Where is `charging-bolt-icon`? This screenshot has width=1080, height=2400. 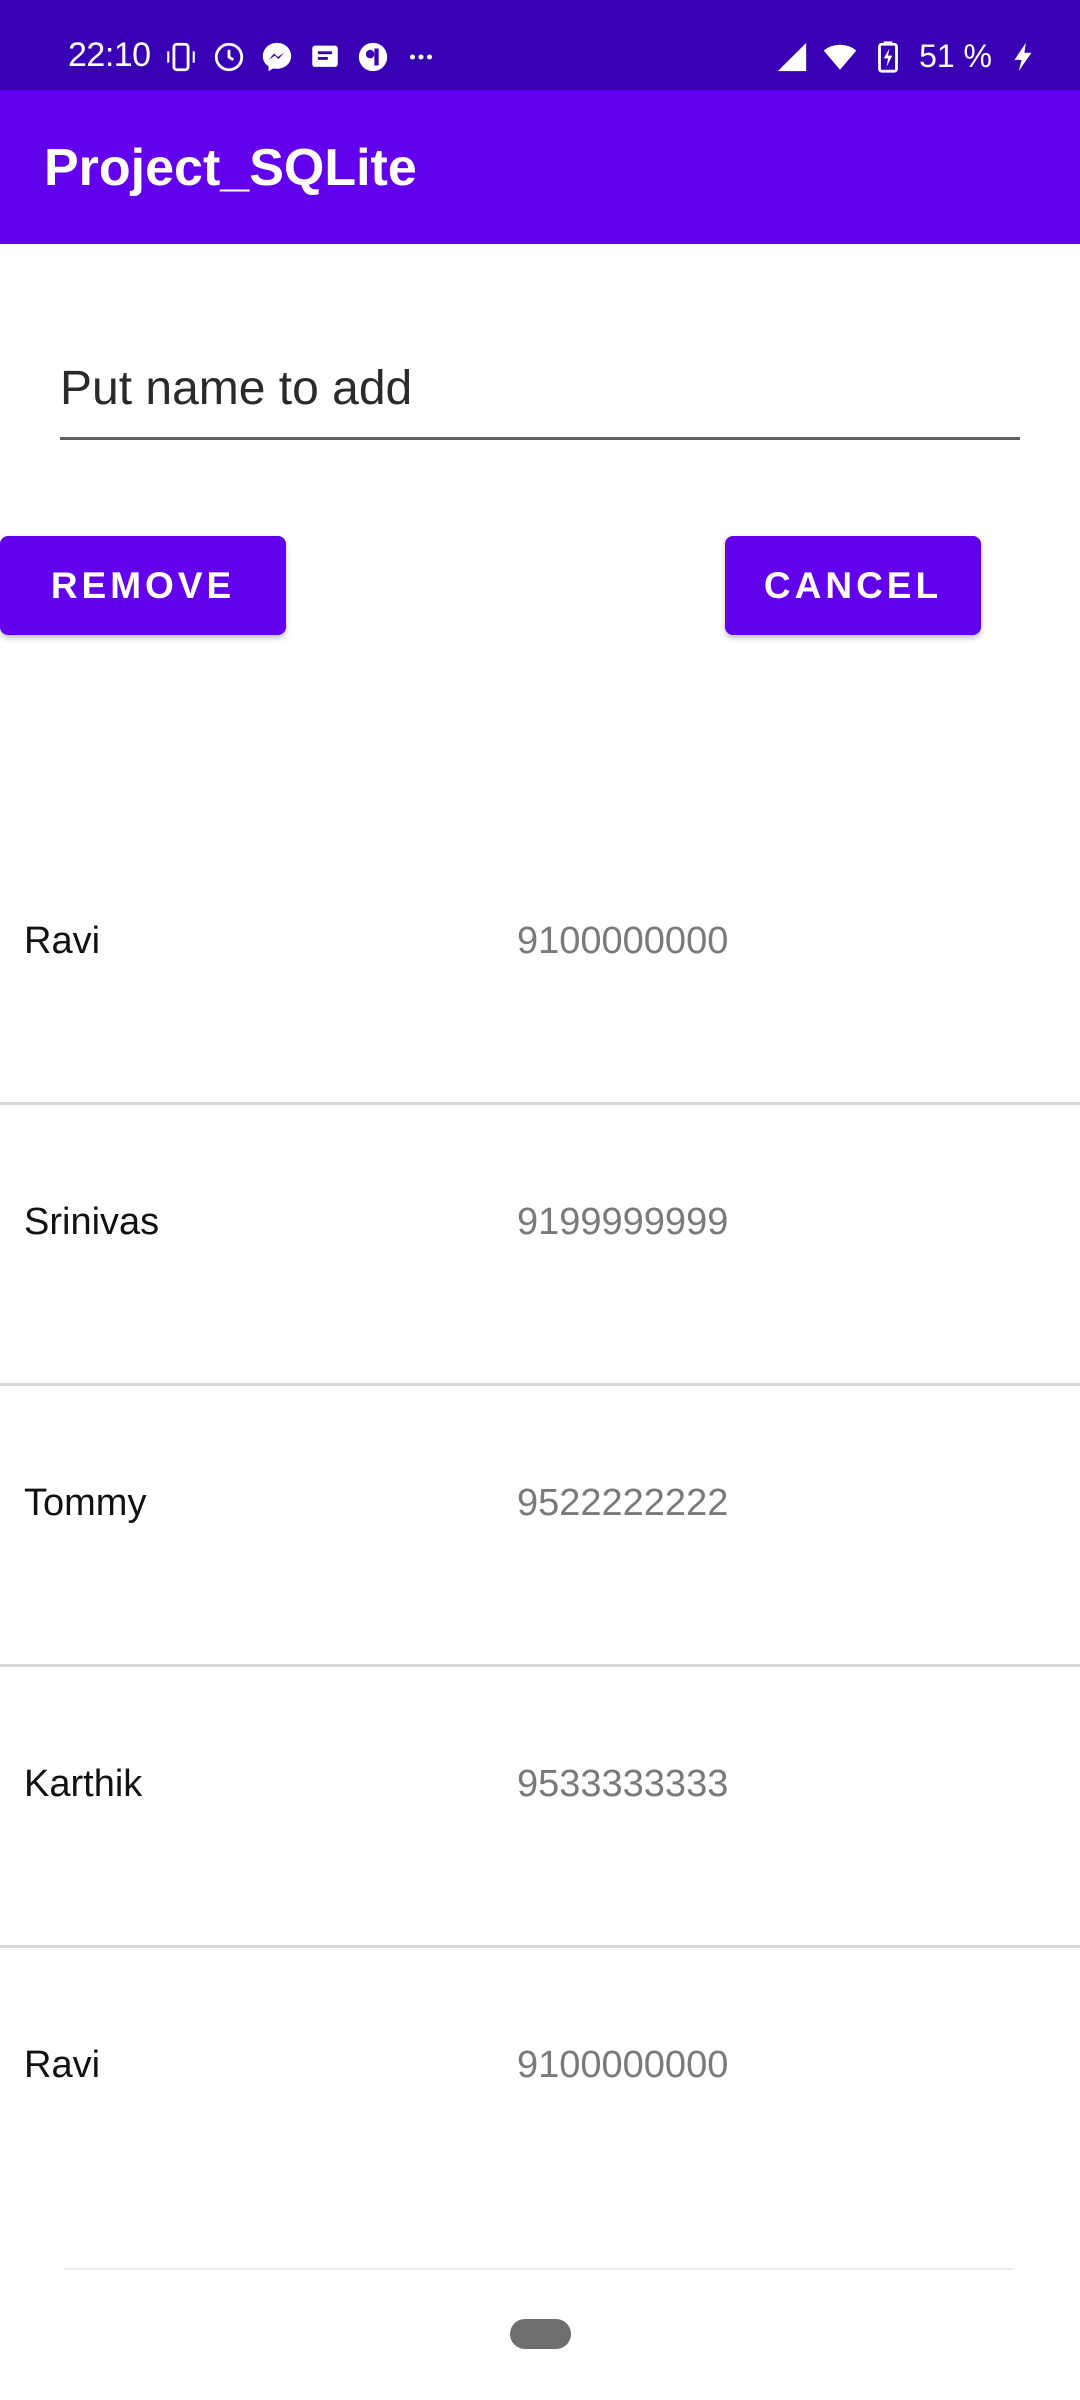 charging-bolt-icon is located at coordinates (1023, 56).